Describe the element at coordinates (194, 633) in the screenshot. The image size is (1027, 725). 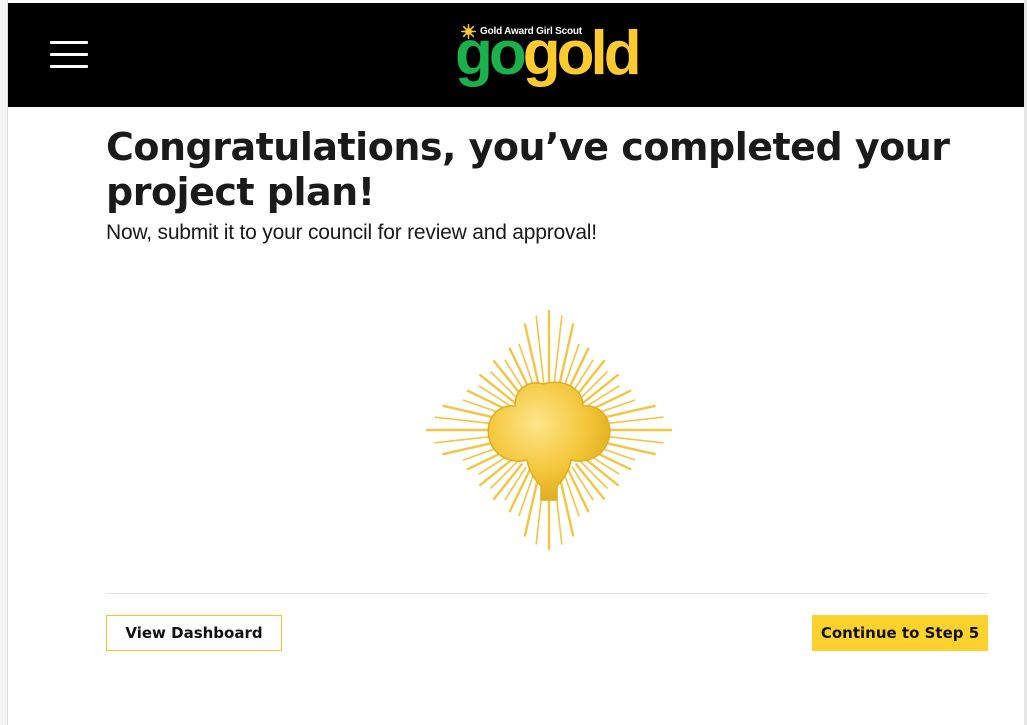
I see `view-dashboard-button: View Dashboard` at that location.